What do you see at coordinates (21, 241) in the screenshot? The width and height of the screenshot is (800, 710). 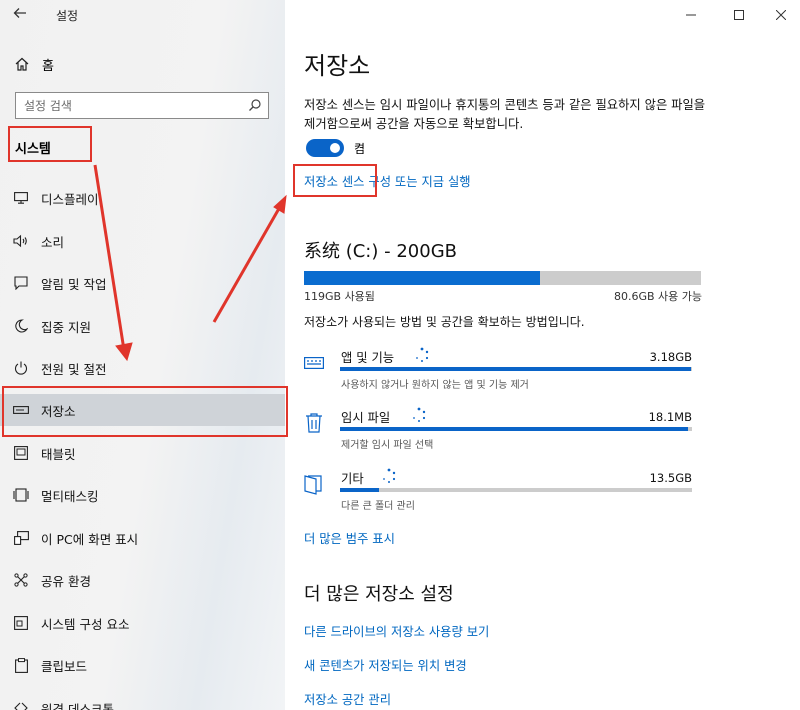 I see `speaker-icon` at bounding box center [21, 241].